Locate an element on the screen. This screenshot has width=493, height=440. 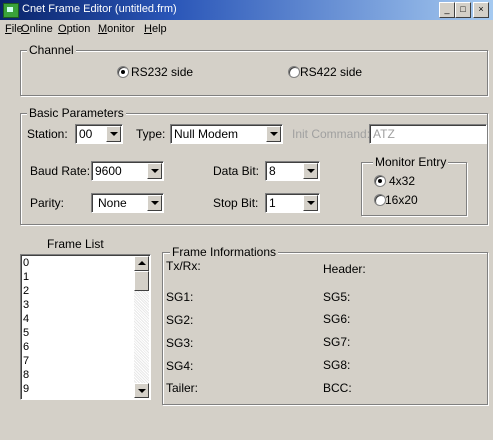
maximize-button: □ is located at coordinates (463, 10).